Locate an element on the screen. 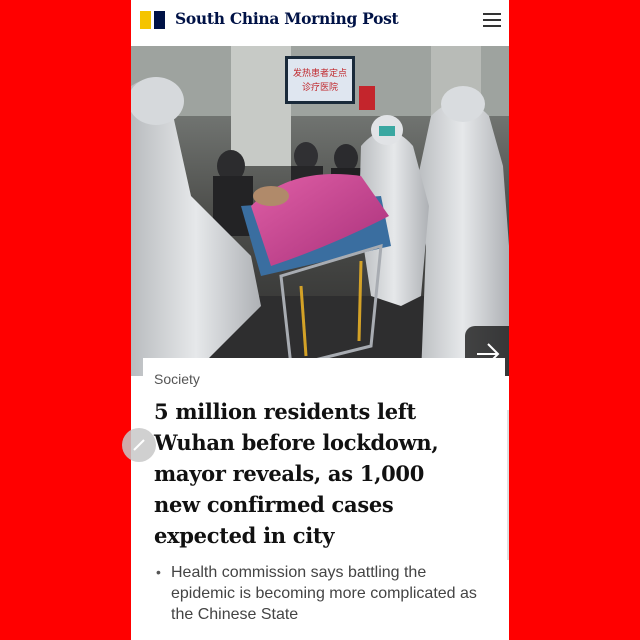  section-label: Society is located at coordinates (177, 379).